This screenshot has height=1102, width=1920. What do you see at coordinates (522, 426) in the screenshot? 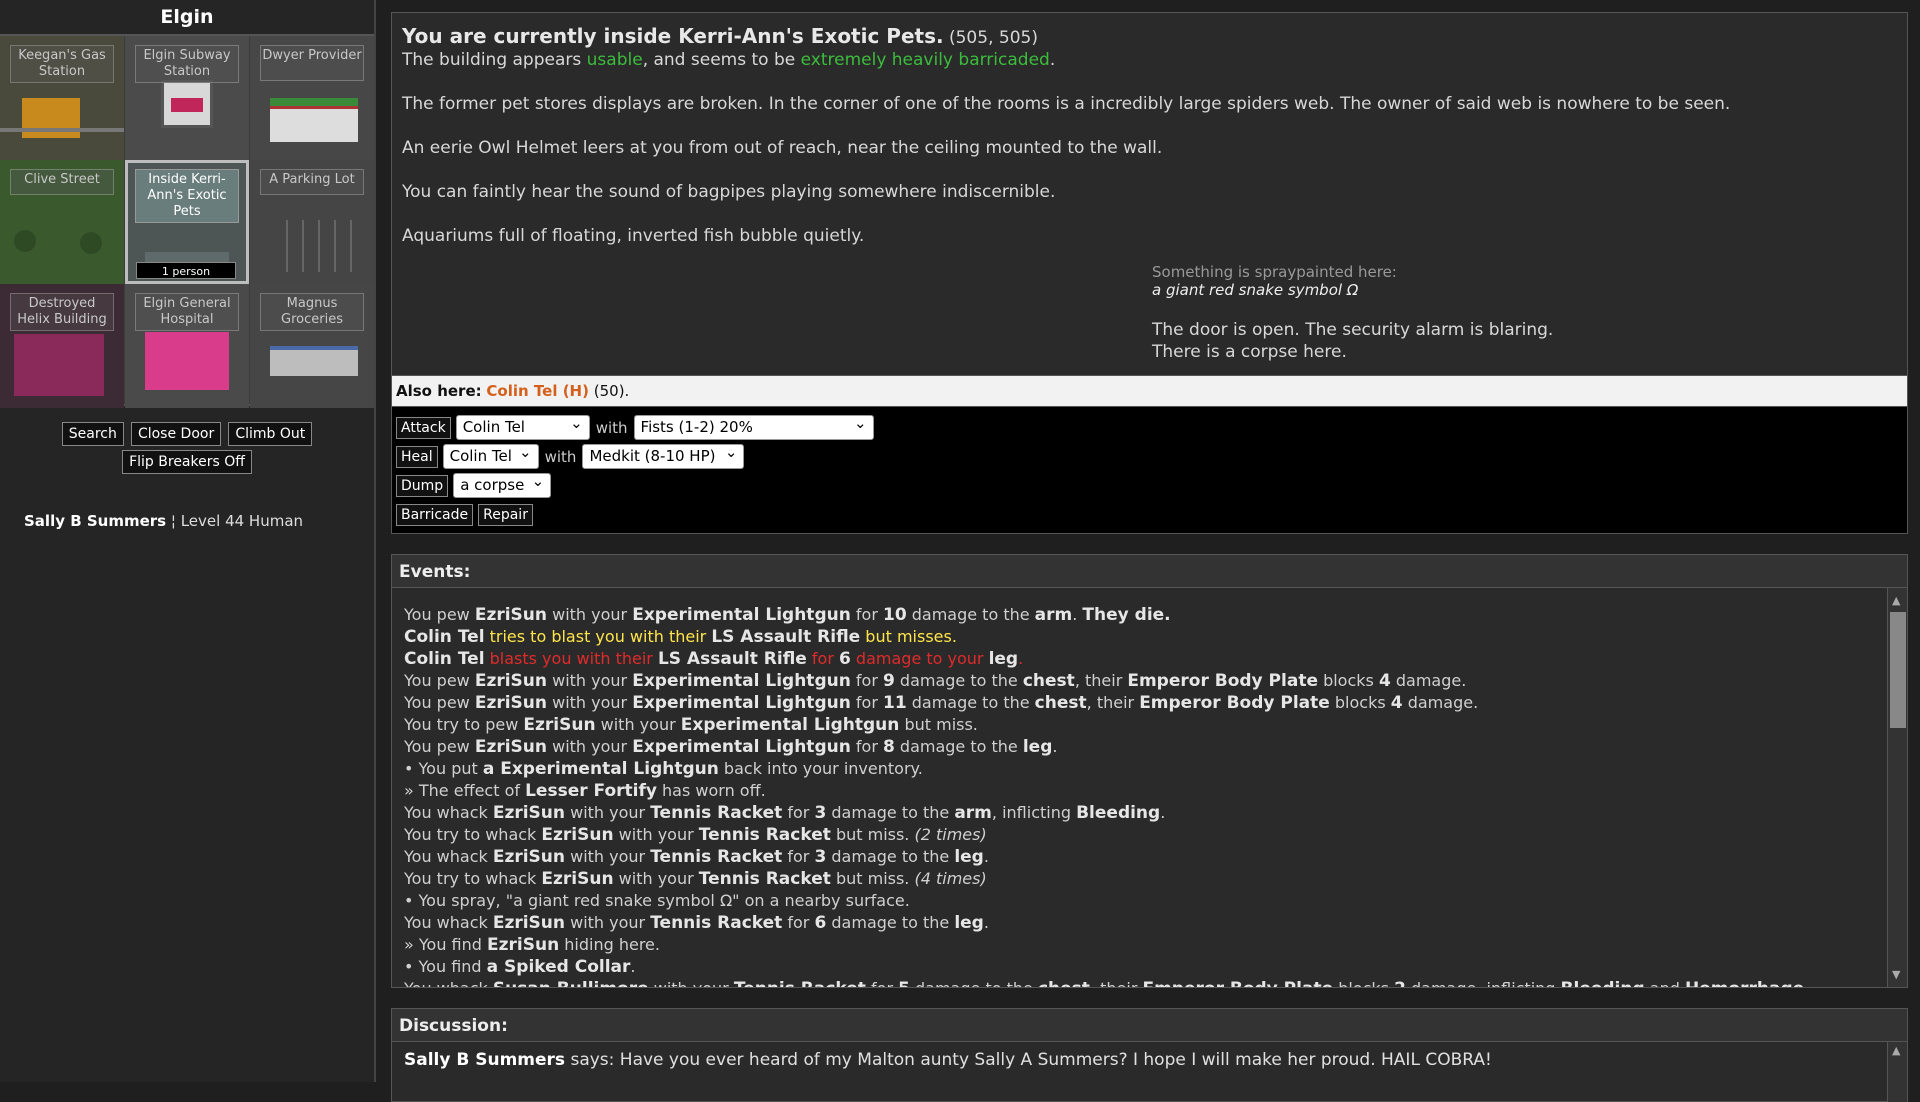
I see `attack-target-select: Colin Tel` at bounding box center [522, 426].